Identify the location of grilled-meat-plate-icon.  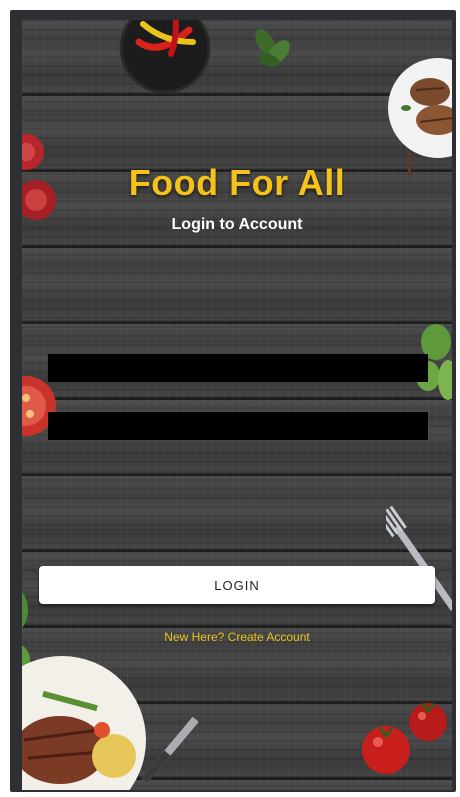
(420, 118).